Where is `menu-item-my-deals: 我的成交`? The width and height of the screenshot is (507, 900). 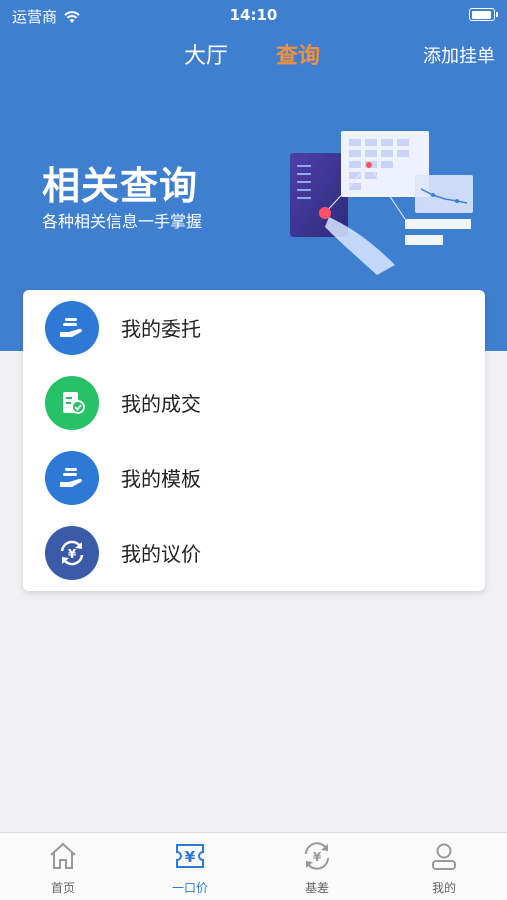 menu-item-my-deals: 我的成交 is located at coordinates (254, 402).